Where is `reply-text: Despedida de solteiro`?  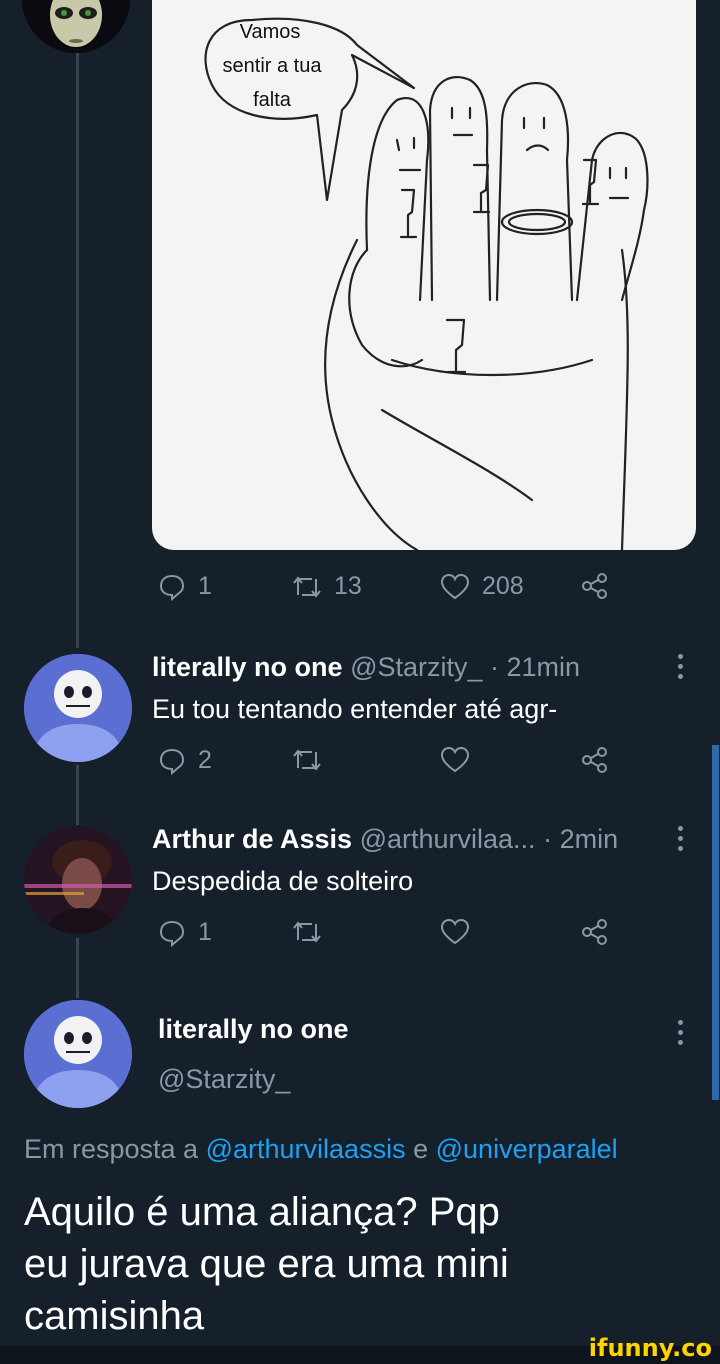 reply-text: Despedida de solteiro is located at coordinates (283, 881).